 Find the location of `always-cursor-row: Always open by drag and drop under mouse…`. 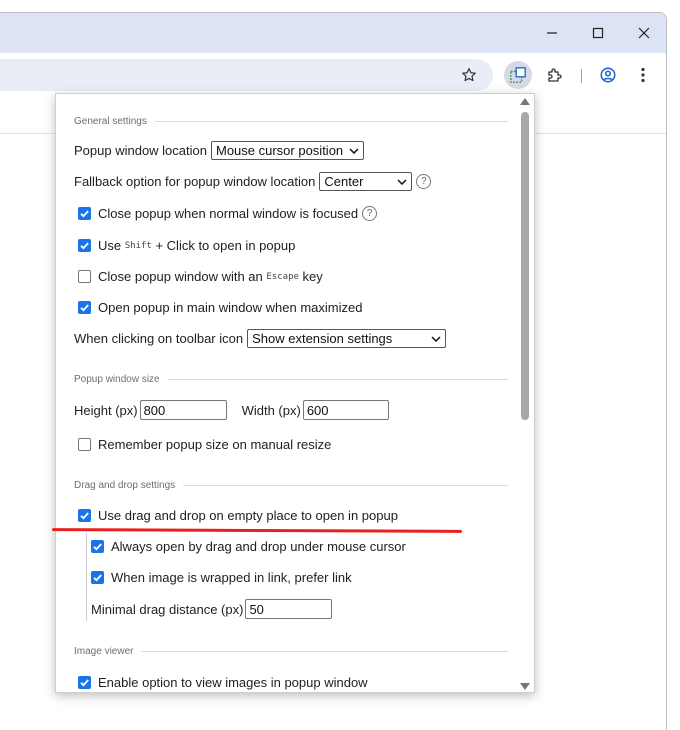

always-cursor-row: Always open by drag and drop under mouse… is located at coordinates (248, 546).